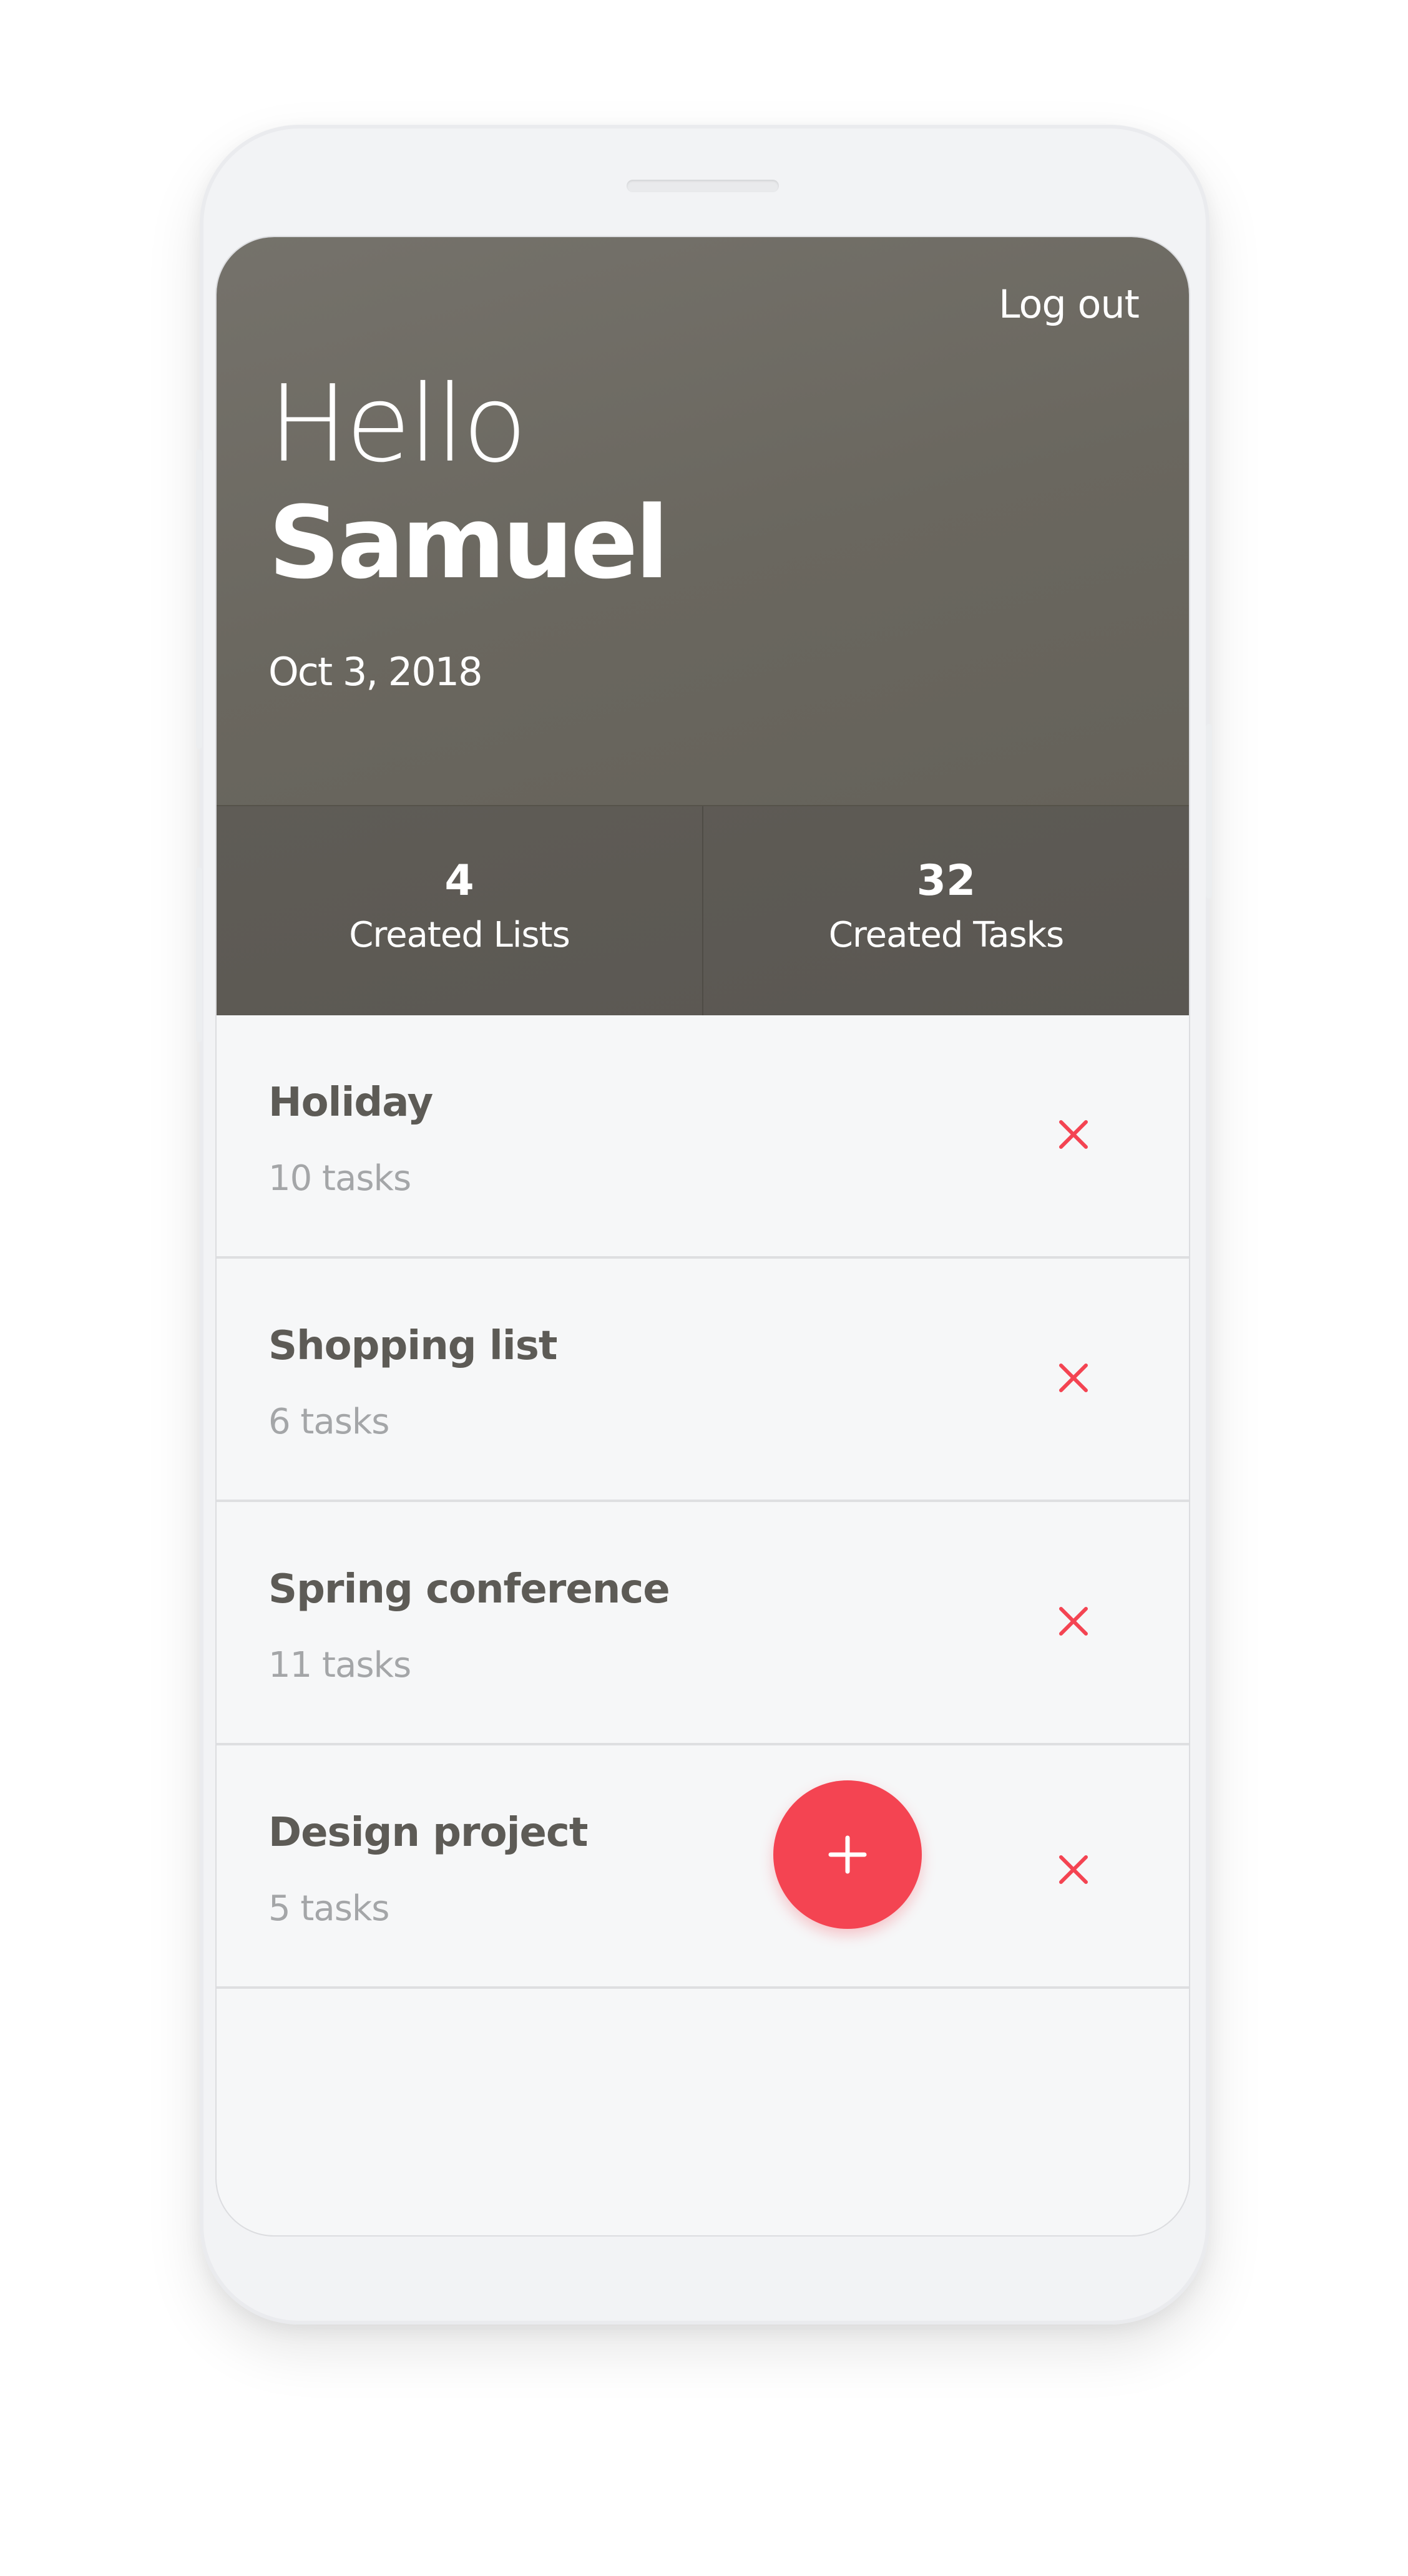  Describe the element at coordinates (459, 880) in the screenshot. I see `stat-value: 4` at that location.